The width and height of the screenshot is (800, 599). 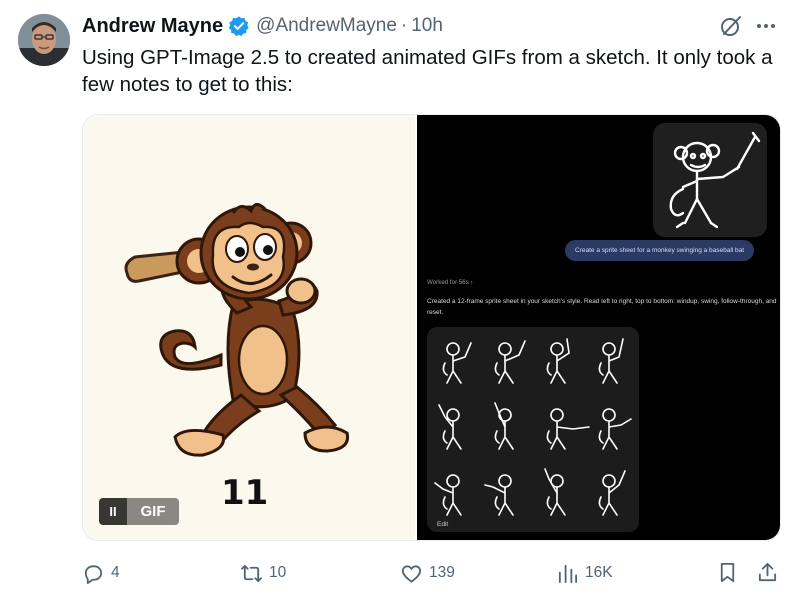 I want to click on post-time: 10h, so click(x=427, y=26).